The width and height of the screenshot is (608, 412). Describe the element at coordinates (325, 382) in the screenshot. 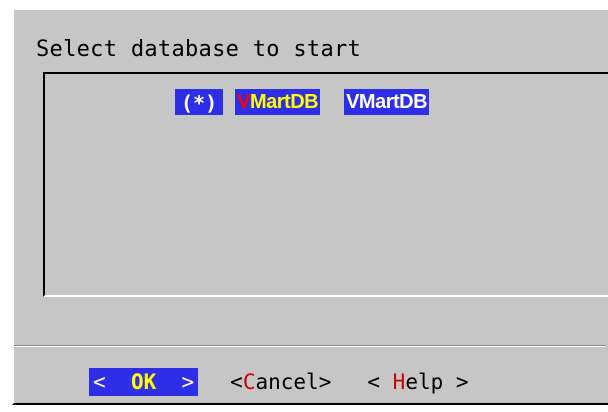

I see `cancel-right-bracket: >` at that location.